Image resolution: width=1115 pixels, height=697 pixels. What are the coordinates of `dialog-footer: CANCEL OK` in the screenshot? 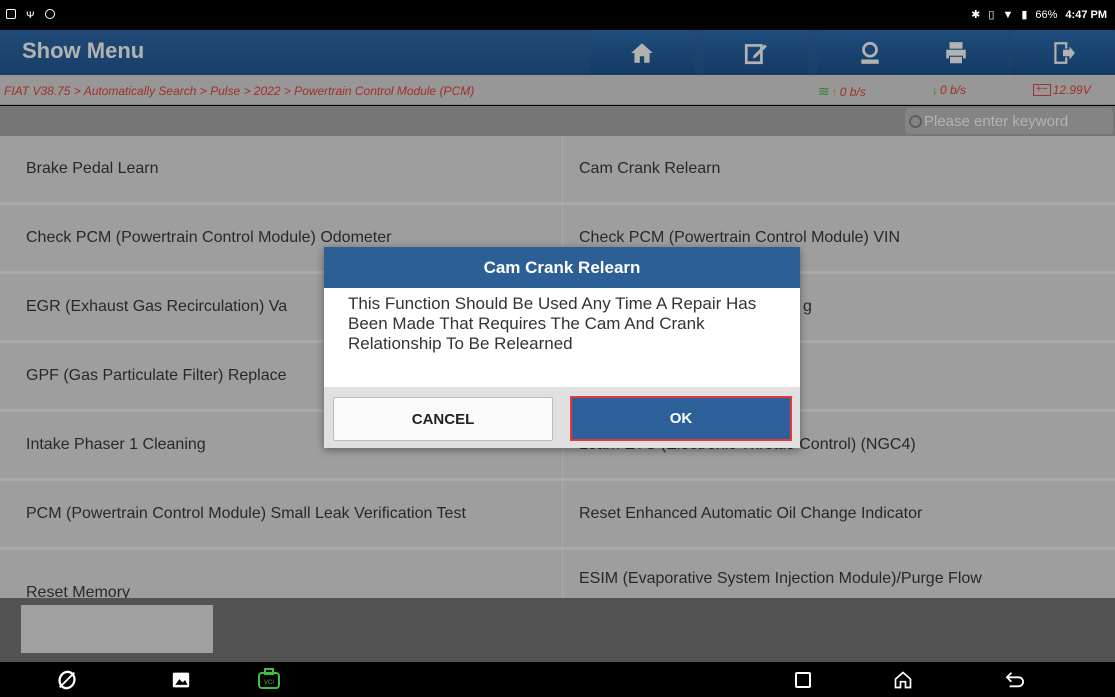 It's located at (562, 417).